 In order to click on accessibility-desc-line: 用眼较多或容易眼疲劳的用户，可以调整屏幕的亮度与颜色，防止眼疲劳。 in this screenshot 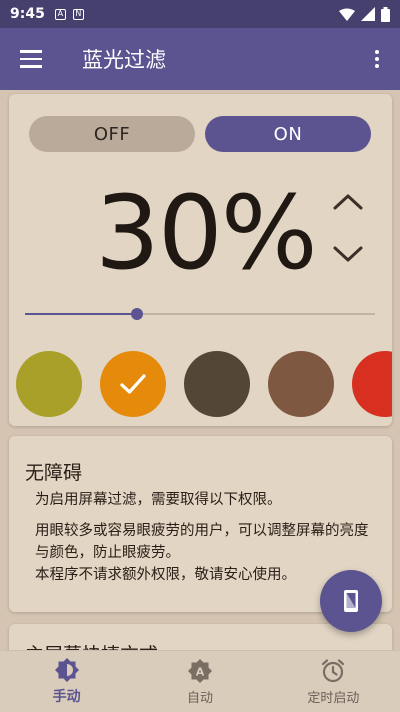, I will do `click(202, 542)`.